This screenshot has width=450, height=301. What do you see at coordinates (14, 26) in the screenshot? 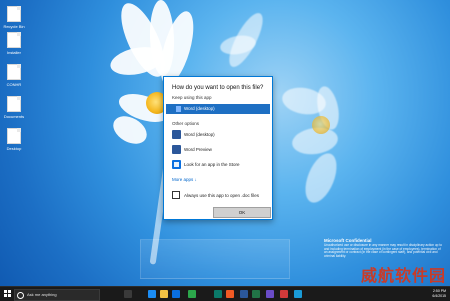
I see `desktop-icon-label: Recycle Bin` at bounding box center [14, 26].